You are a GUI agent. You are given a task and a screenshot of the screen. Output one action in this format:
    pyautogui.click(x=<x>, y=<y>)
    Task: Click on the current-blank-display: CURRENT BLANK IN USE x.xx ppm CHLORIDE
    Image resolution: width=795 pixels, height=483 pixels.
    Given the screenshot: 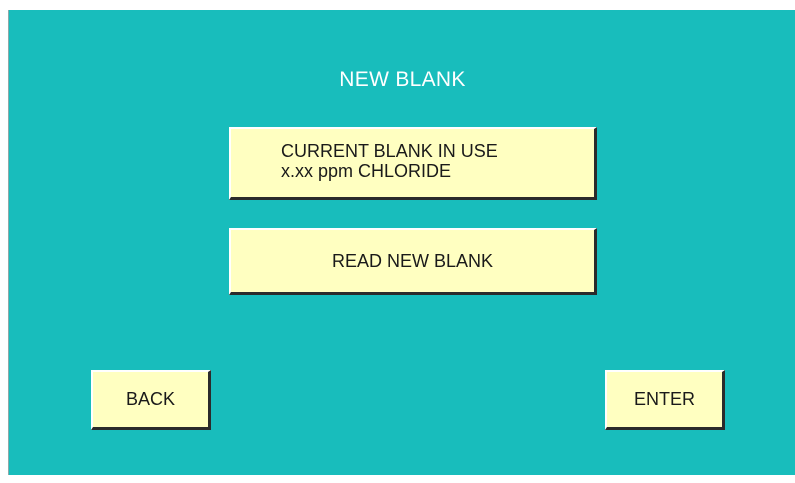 What is the action you would take?
    pyautogui.click(x=413, y=163)
    